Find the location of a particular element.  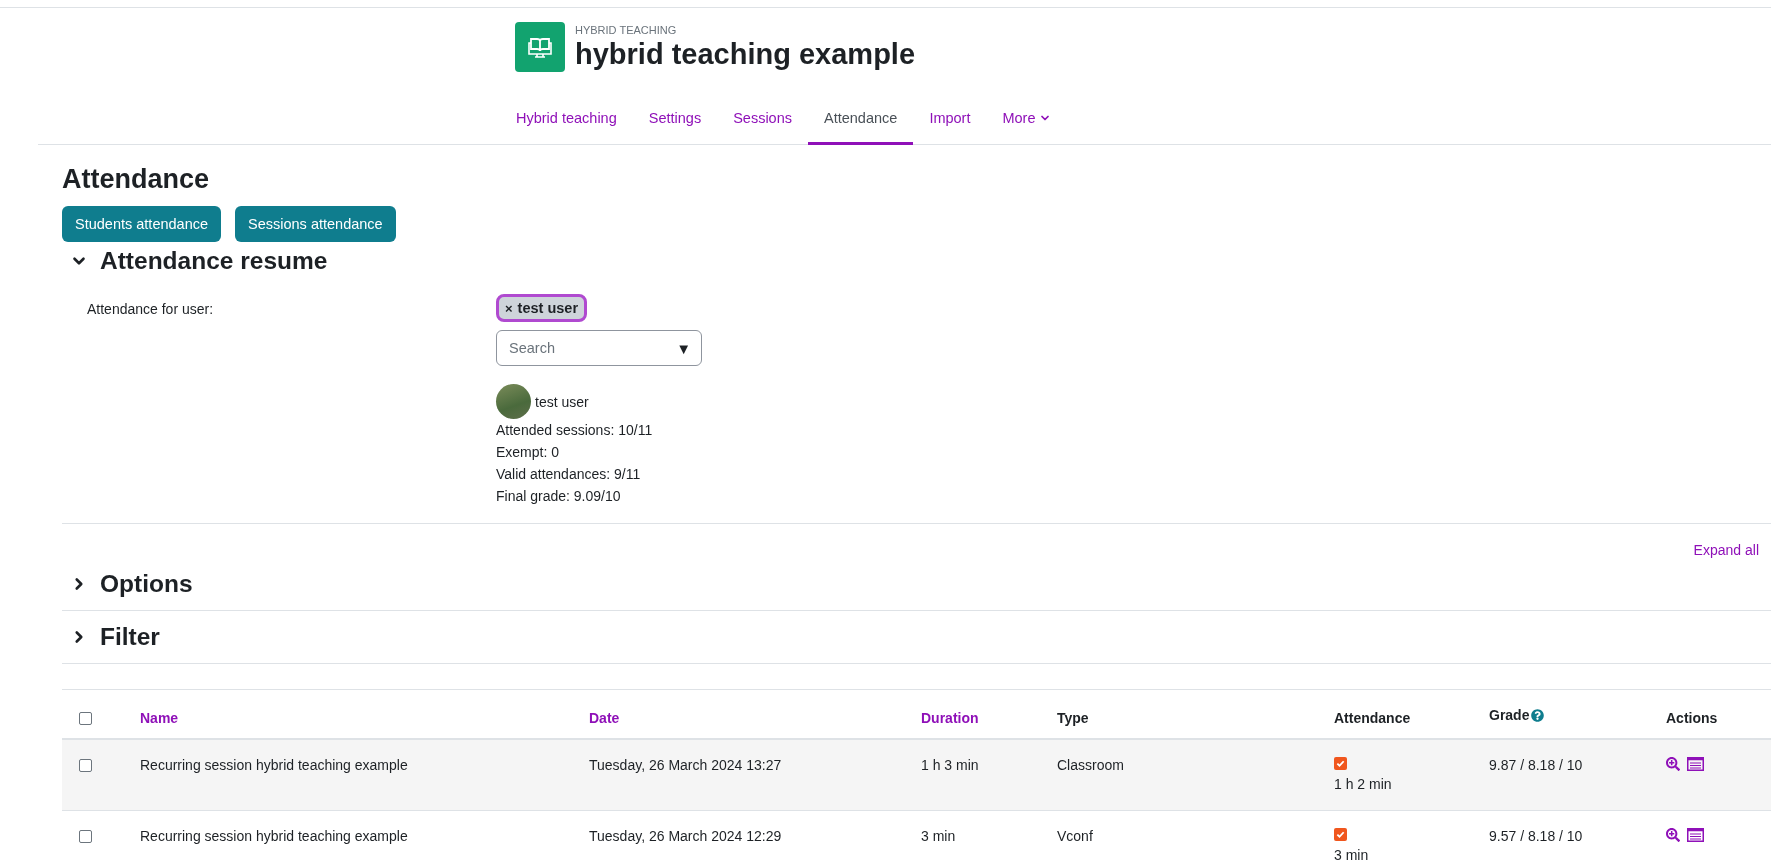

nav-tab: Settings is located at coordinates (675, 119).